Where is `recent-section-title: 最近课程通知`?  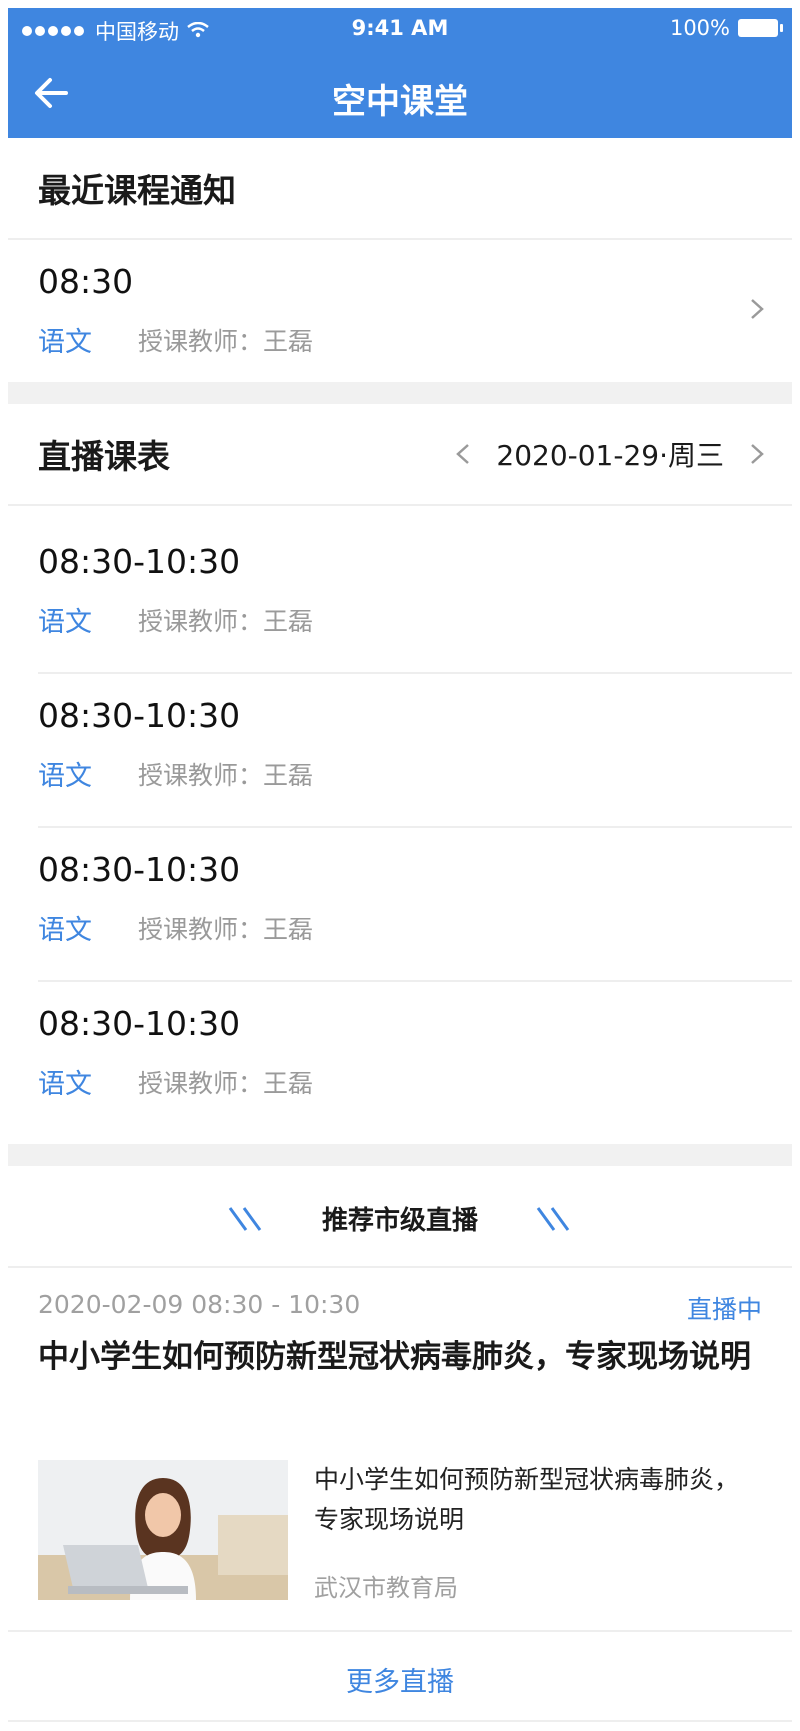
recent-section-title: 最近课程通知 is located at coordinates (137, 190).